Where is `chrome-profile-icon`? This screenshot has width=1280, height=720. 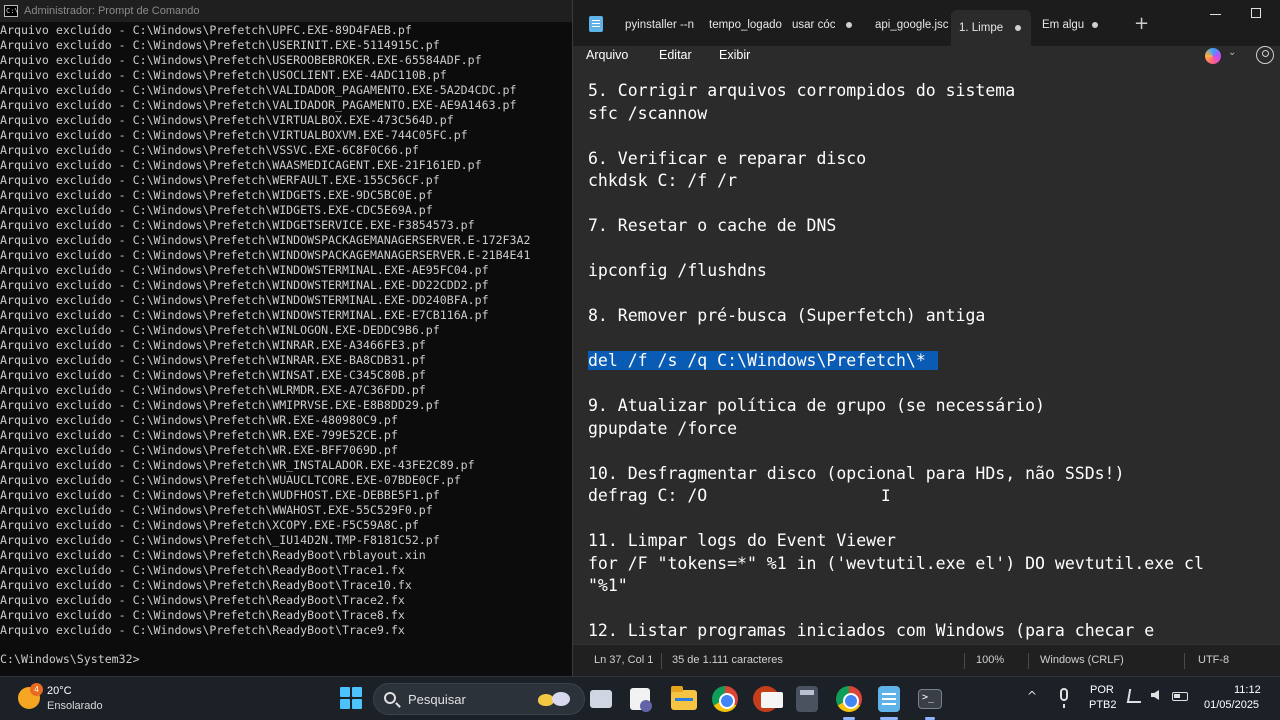 chrome-profile-icon is located at coordinates (849, 699).